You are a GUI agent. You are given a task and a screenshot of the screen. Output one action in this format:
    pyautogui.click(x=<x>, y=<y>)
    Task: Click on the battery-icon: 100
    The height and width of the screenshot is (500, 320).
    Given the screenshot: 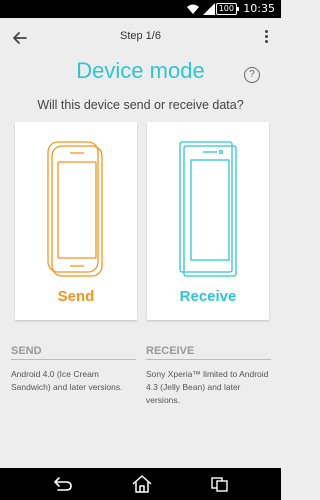 What is the action you would take?
    pyautogui.click(x=227, y=9)
    